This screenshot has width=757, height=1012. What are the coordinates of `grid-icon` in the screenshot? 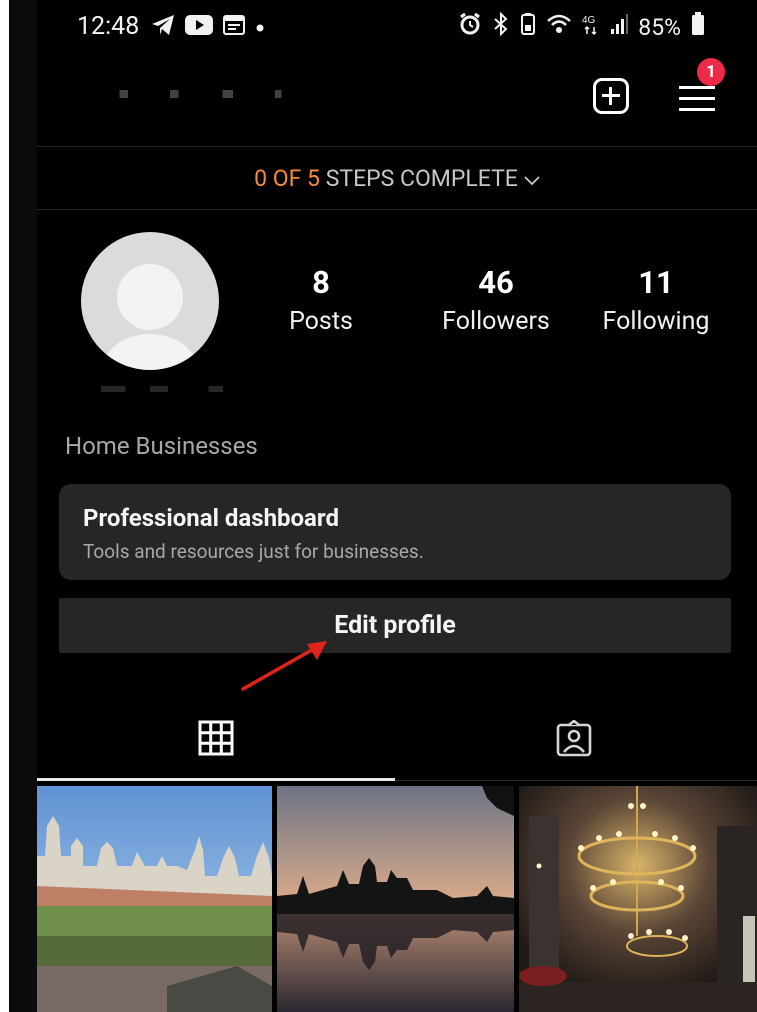 It's located at (216, 740).